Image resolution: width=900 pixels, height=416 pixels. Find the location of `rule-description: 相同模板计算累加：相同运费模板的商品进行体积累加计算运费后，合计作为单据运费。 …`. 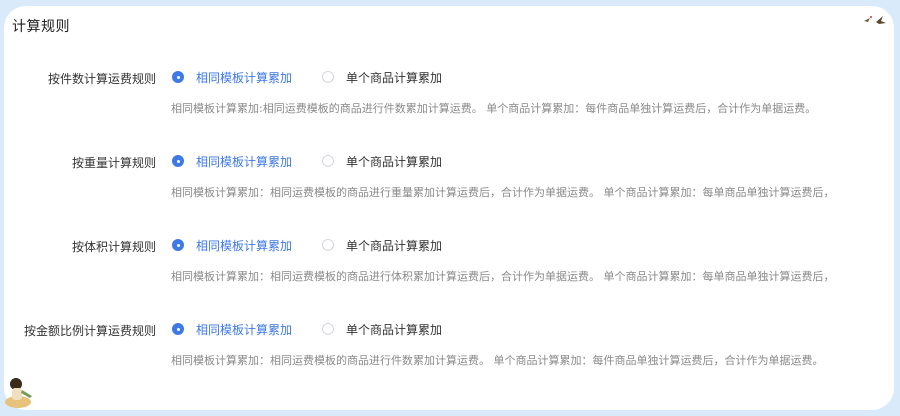

rule-description: 相同模板计算累加：相同运费模板的商品进行体积累加计算运费后，合计作为单据运费。 … is located at coordinates (503, 276).